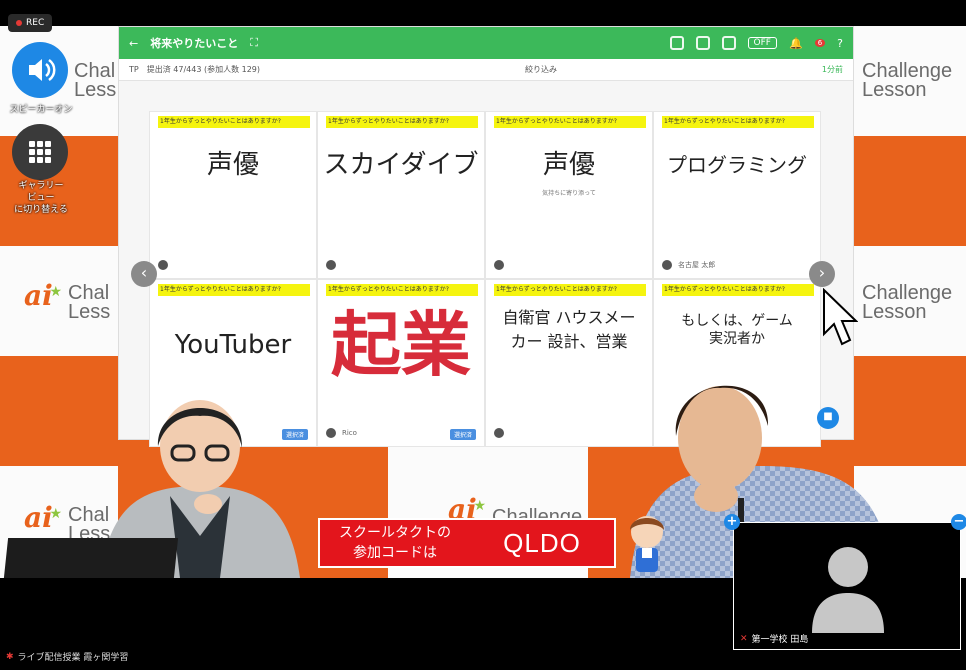  I want to click on answer-card: 1年生からずっとやりたいことはありますか? 声優 気持ちに寄り添って, so click(569, 195).